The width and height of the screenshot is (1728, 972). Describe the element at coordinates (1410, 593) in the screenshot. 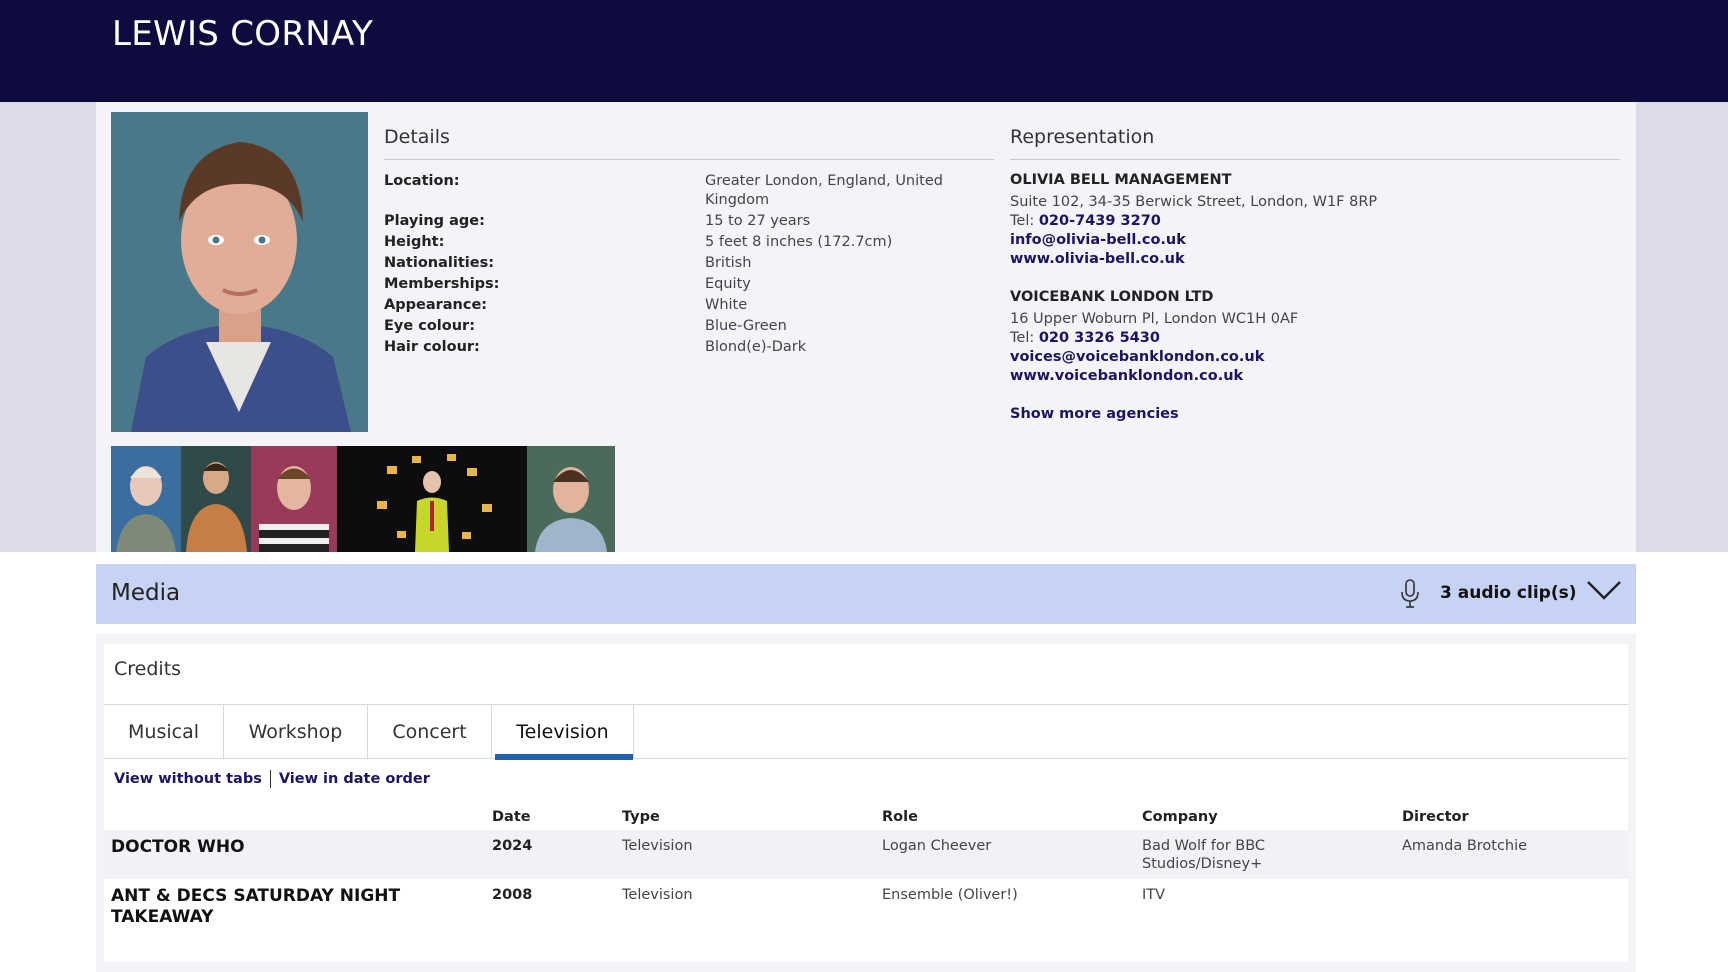

I see `microphone-icon` at that location.